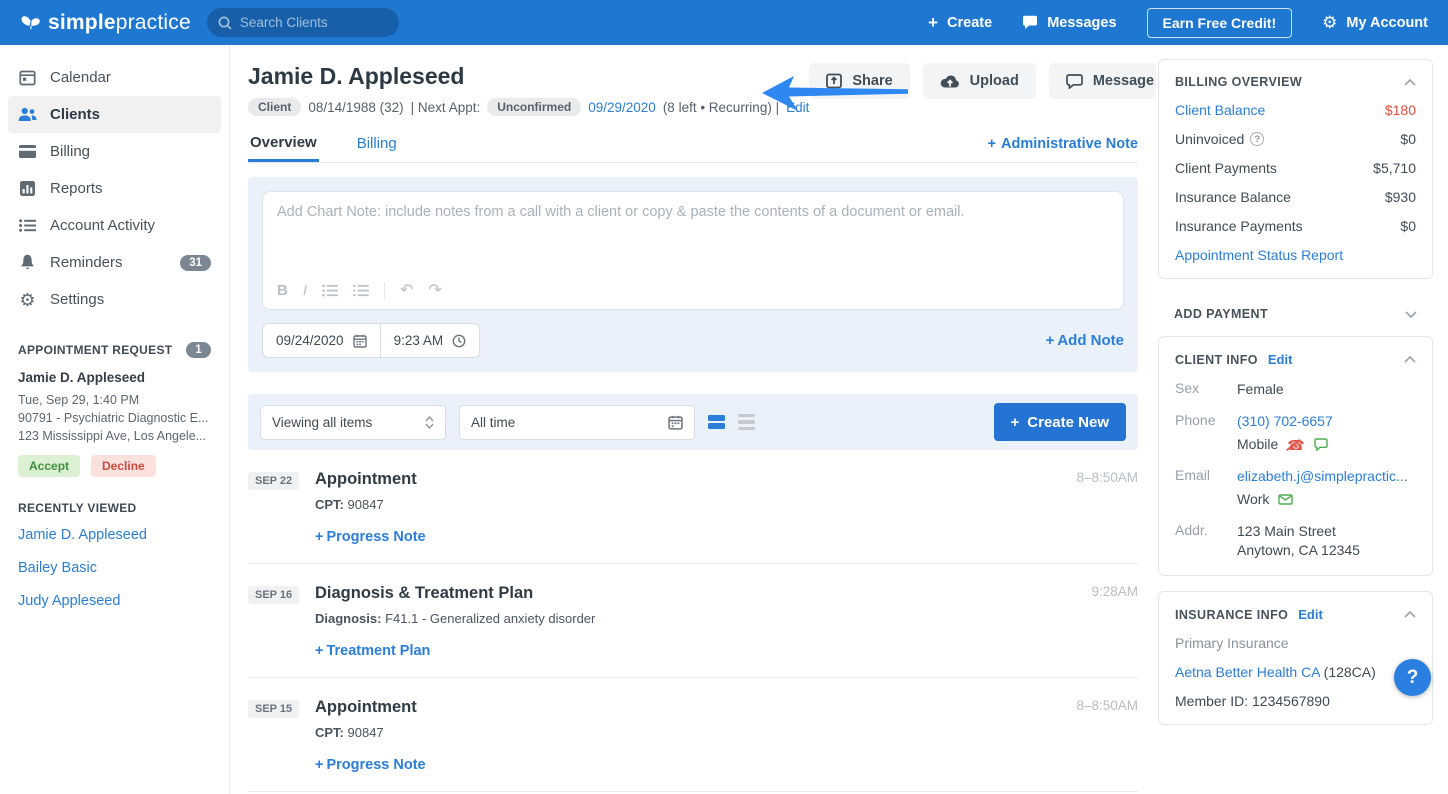 The height and width of the screenshot is (794, 1448). Describe the element at coordinates (1219, 22) in the screenshot. I see `earn-free-credit-button: Earn Free Credit!` at that location.